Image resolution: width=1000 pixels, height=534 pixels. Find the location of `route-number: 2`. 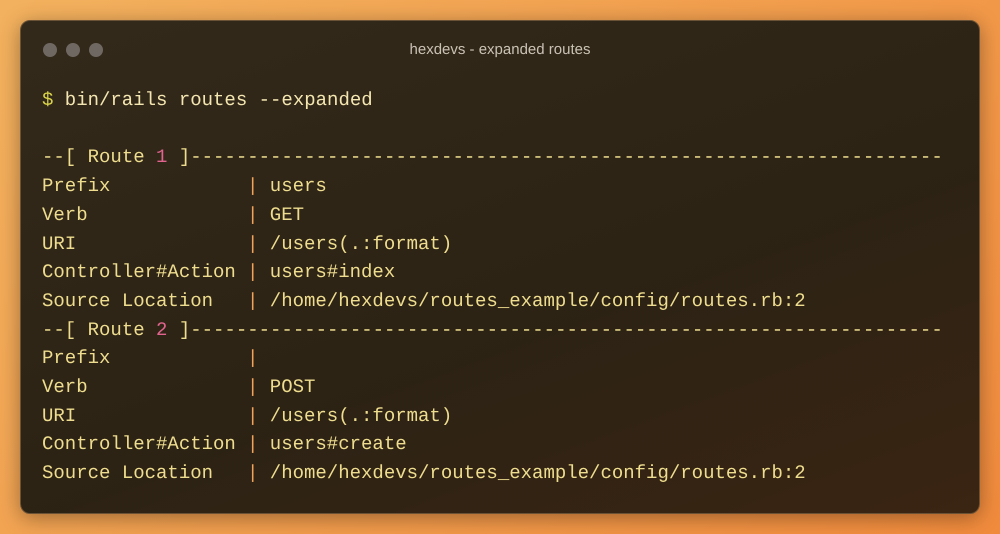

route-number: 2 is located at coordinates (162, 330).